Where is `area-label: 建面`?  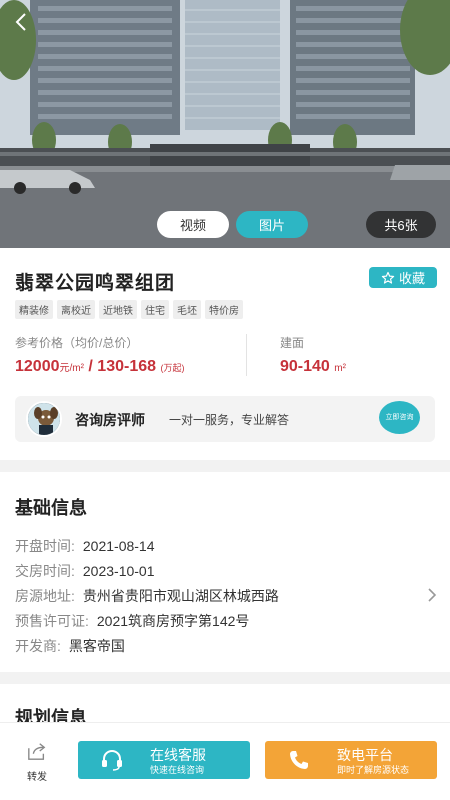 area-label: 建面 is located at coordinates (292, 343).